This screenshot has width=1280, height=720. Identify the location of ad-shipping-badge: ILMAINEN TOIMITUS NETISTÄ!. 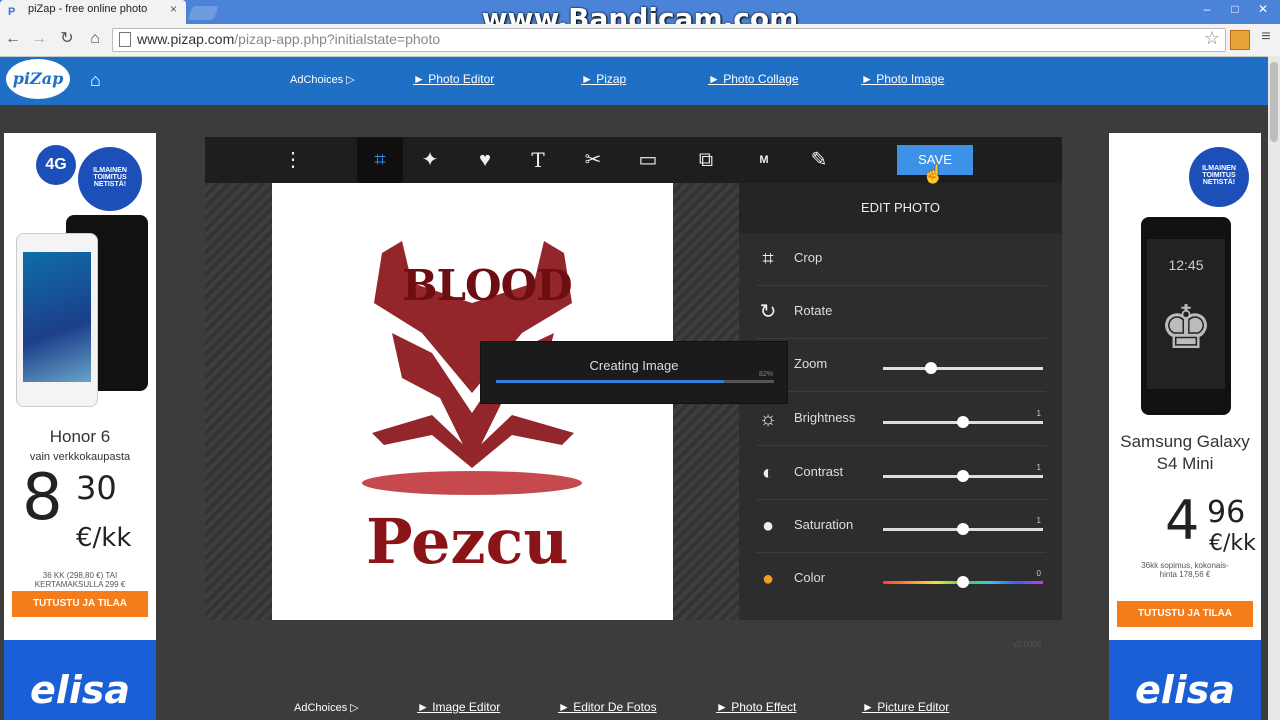
(110, 179).